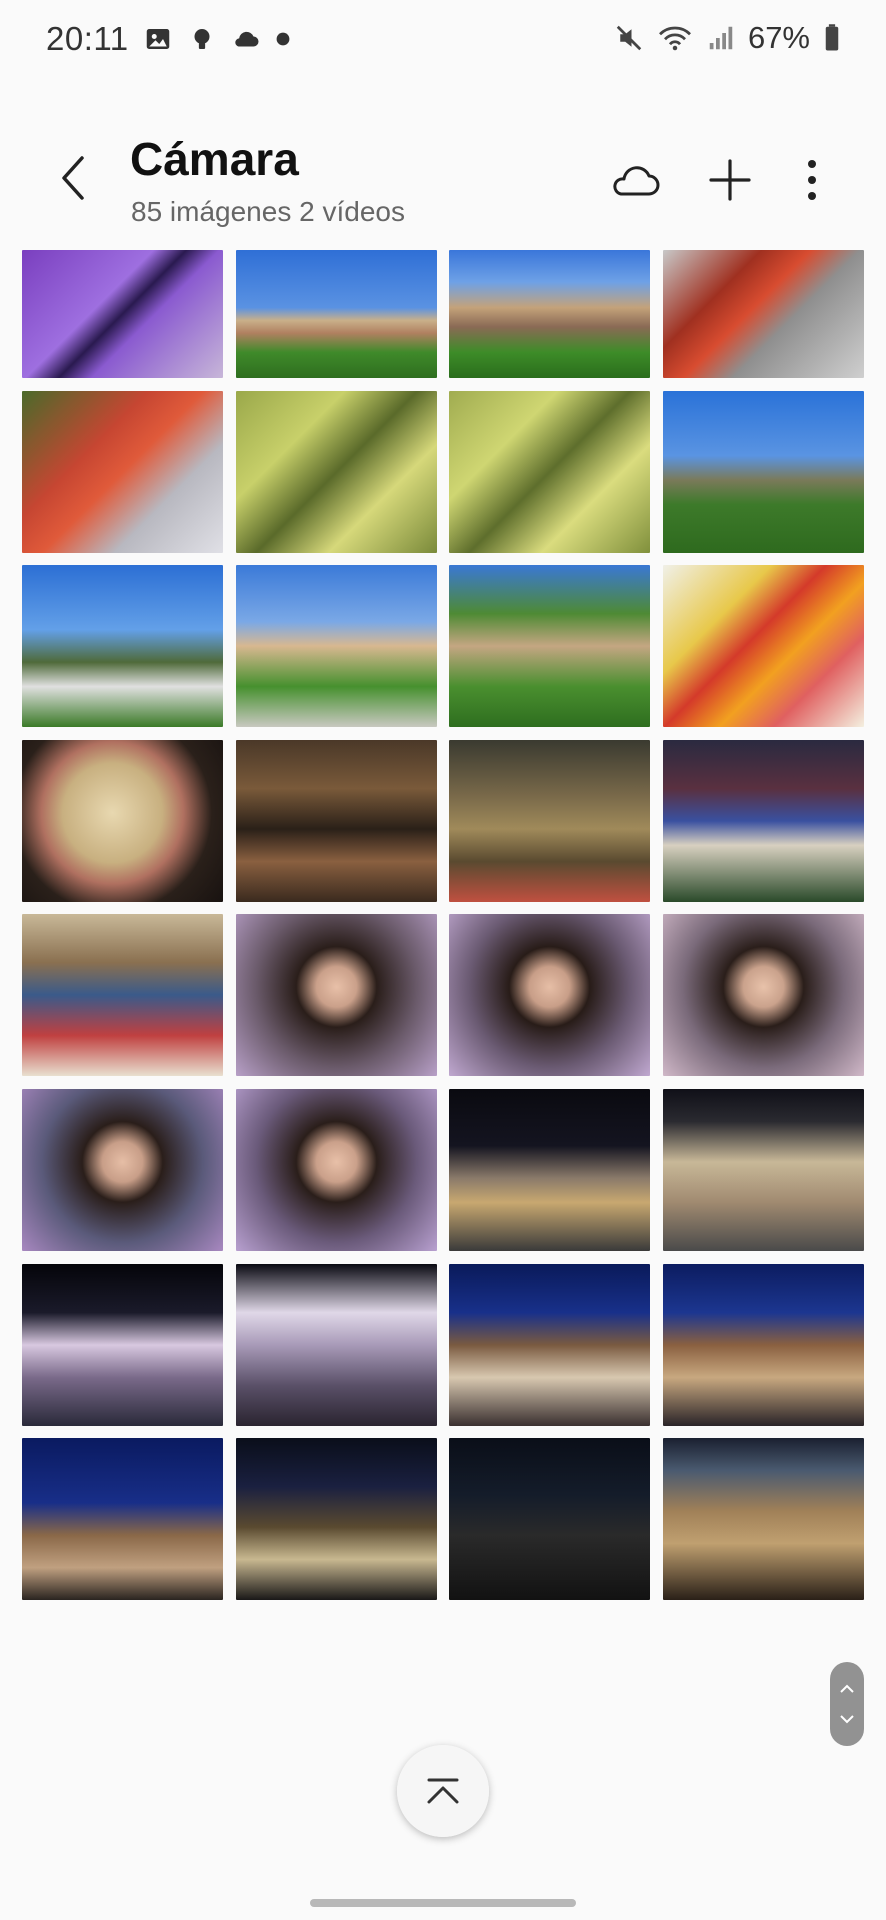 The image size is (886, 1920). Describe the element at coordinates (214, 159) in the screenshot. I see `album-title: Cámara` at that location.